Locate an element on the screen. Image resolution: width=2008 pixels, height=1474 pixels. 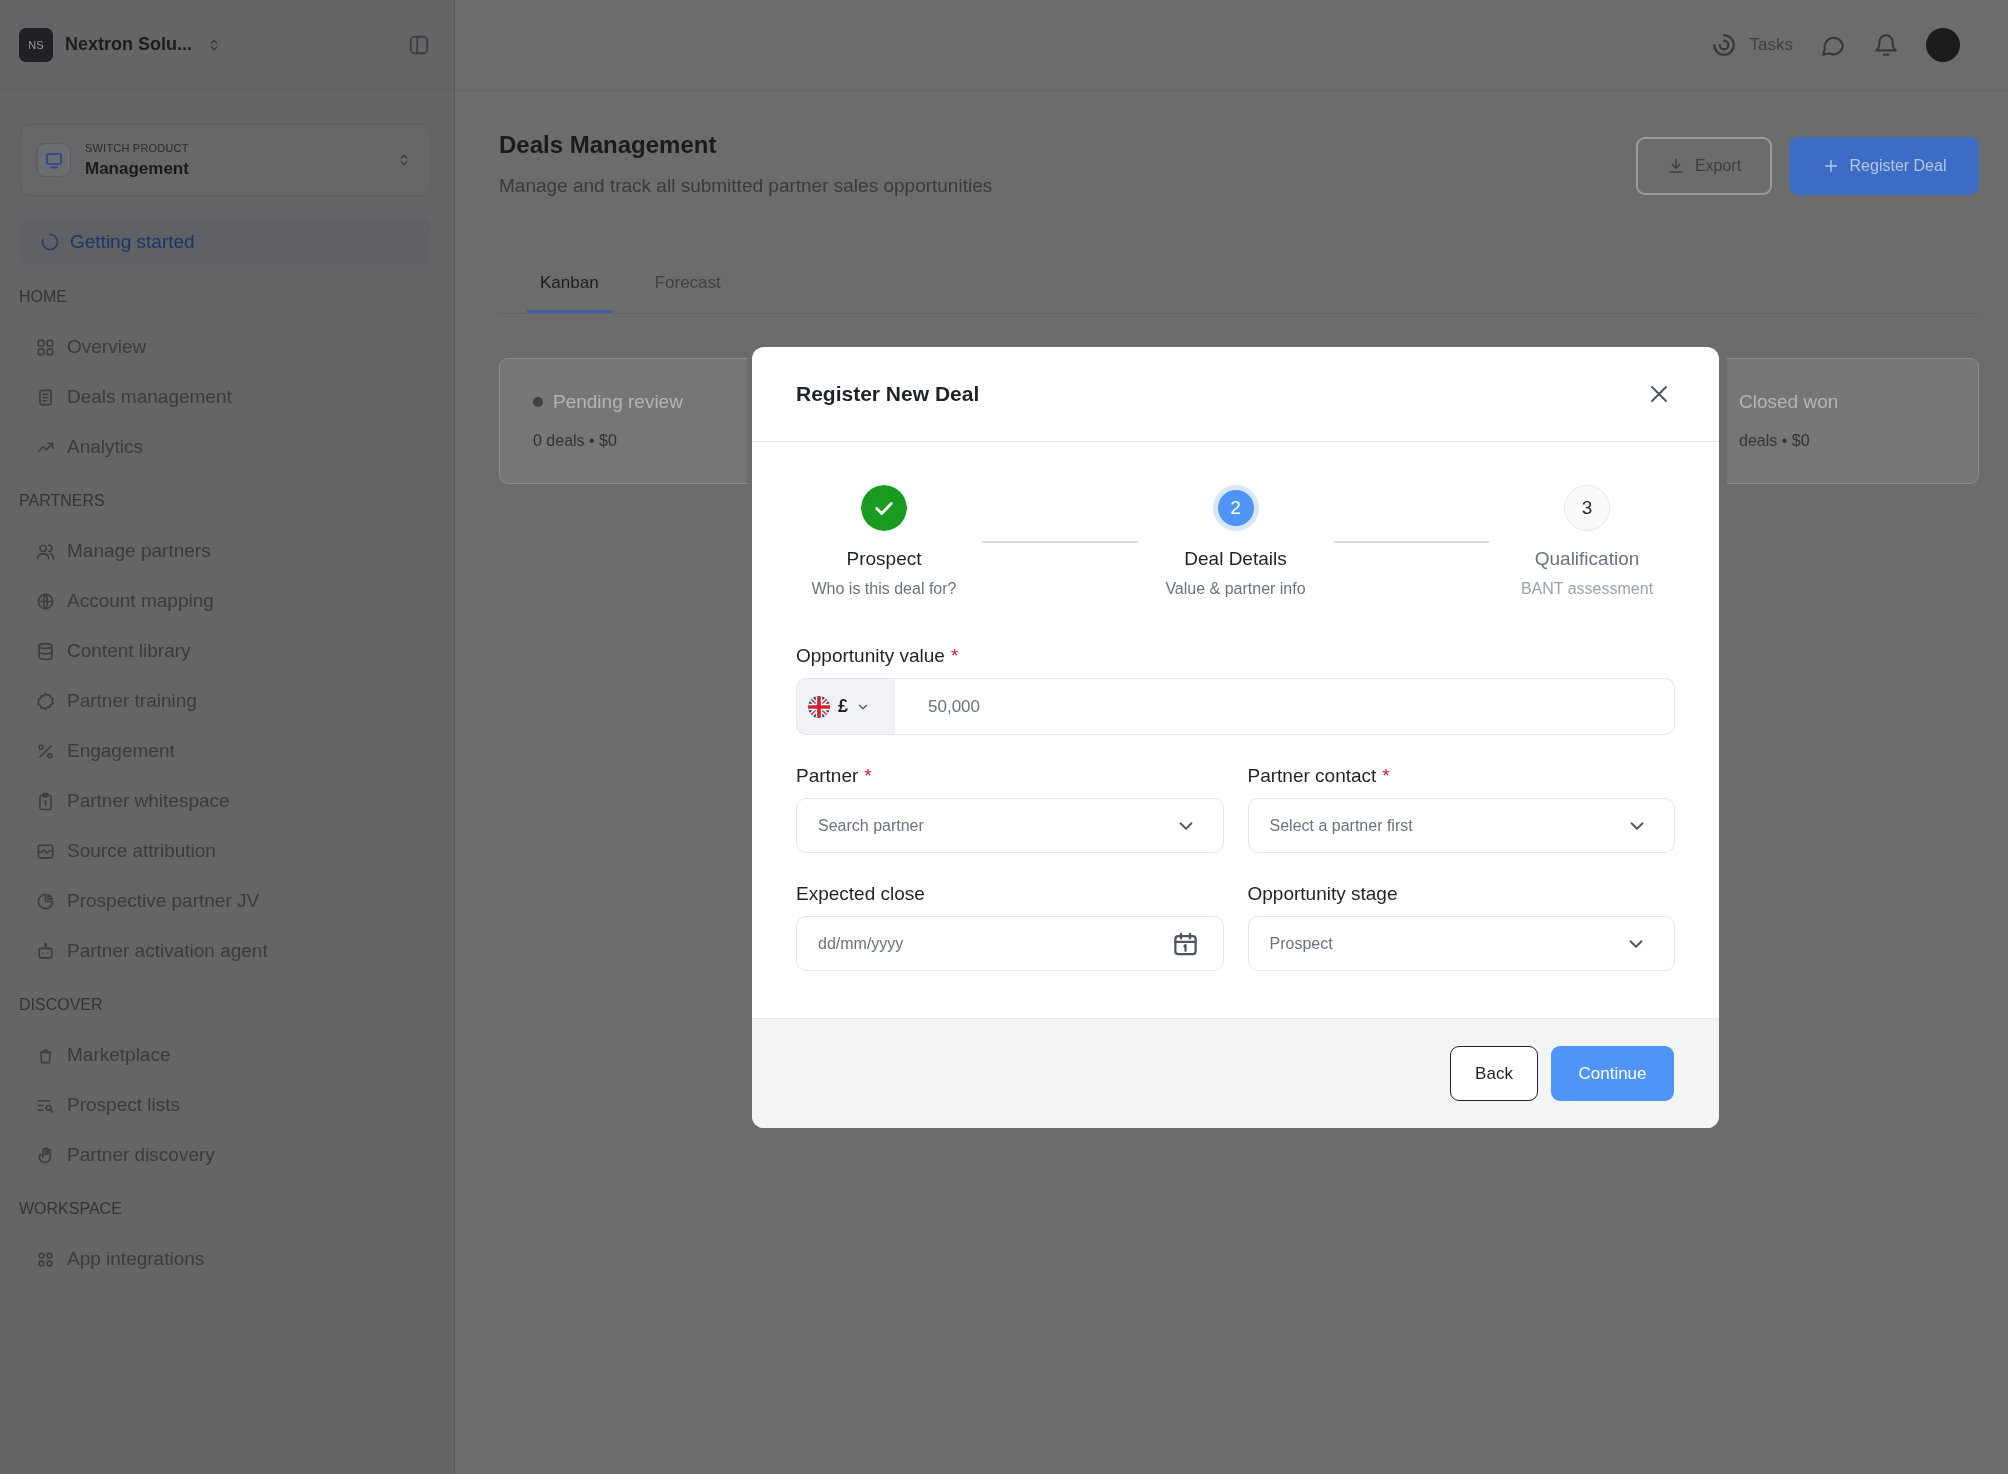
step-label: Prospect is located at coordinates (884, 559).